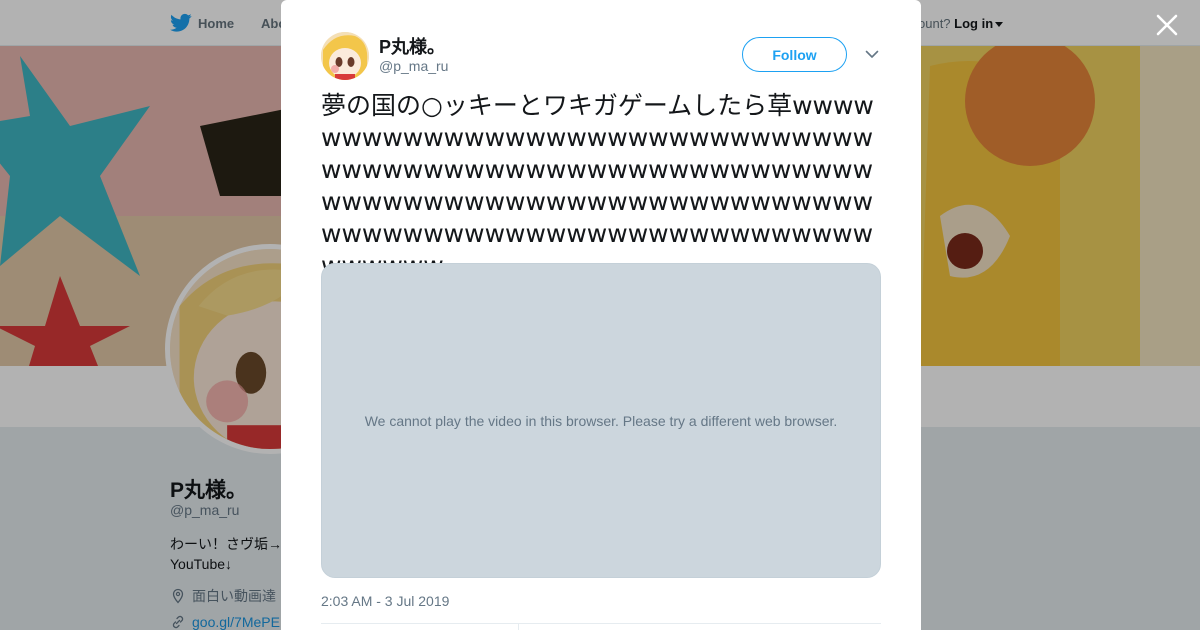 The width and height of the screenshot is (1200, 630). What do you see at coordinates (412, 46) in the screenshot?
I see `tweet-author-name: P丸様。` at bounding box center [412, 46].